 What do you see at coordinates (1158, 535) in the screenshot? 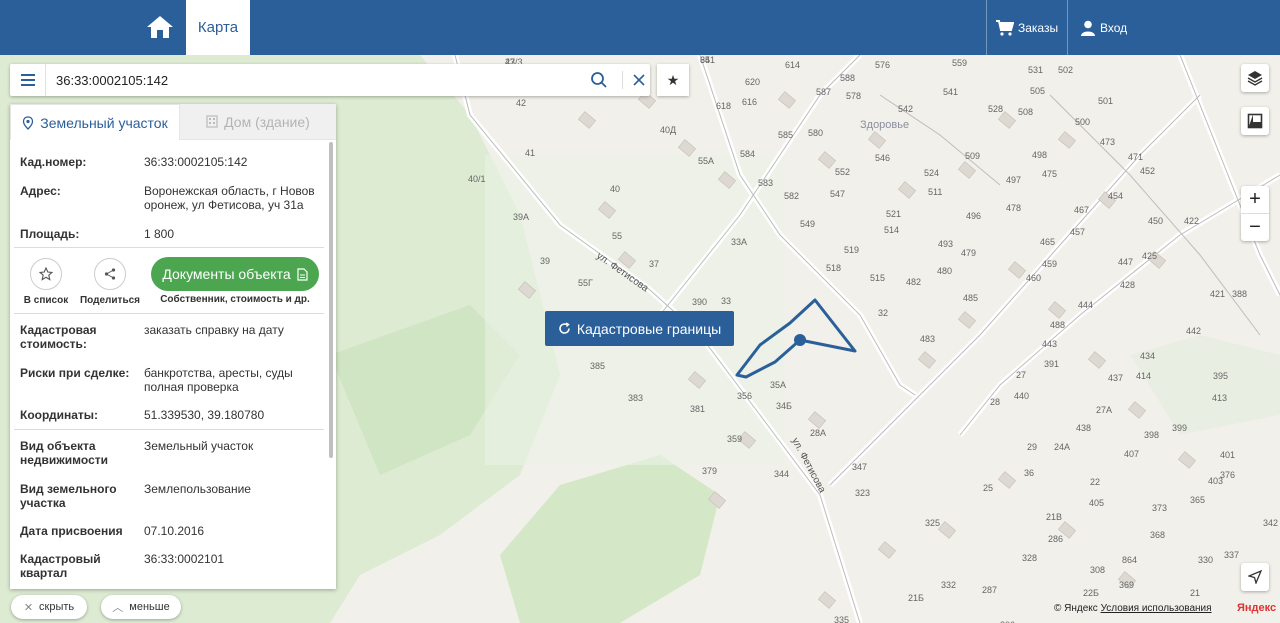
I see `house-number-label: 368` at bounding box center [1158, 535].